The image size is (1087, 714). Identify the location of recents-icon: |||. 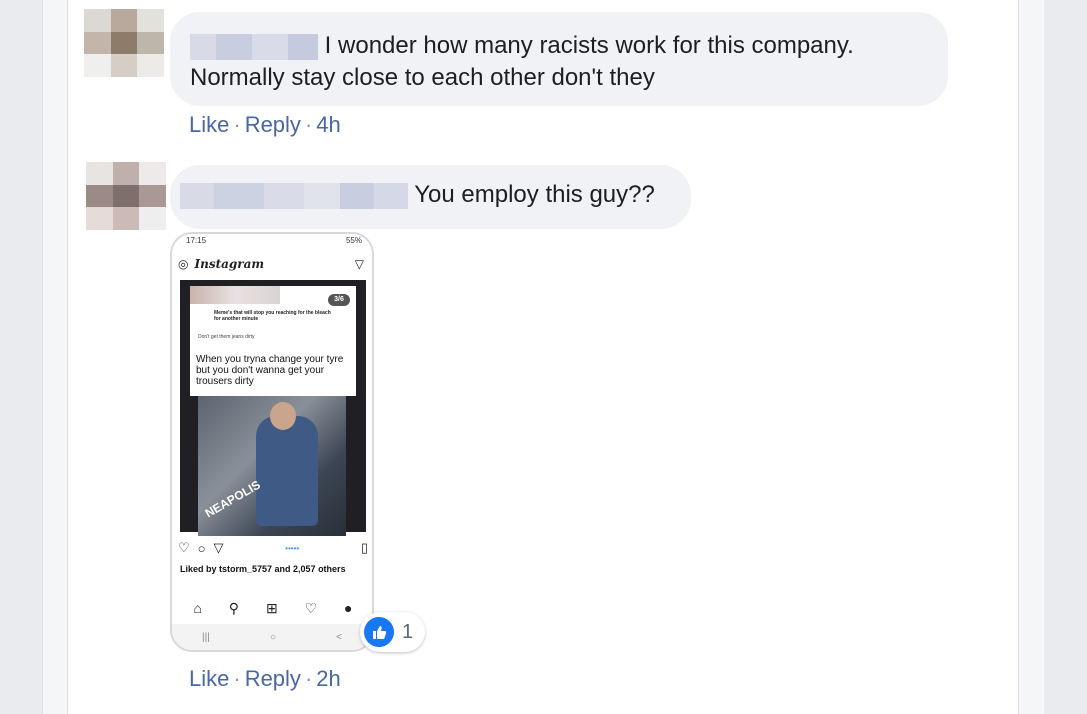
(206, 637).